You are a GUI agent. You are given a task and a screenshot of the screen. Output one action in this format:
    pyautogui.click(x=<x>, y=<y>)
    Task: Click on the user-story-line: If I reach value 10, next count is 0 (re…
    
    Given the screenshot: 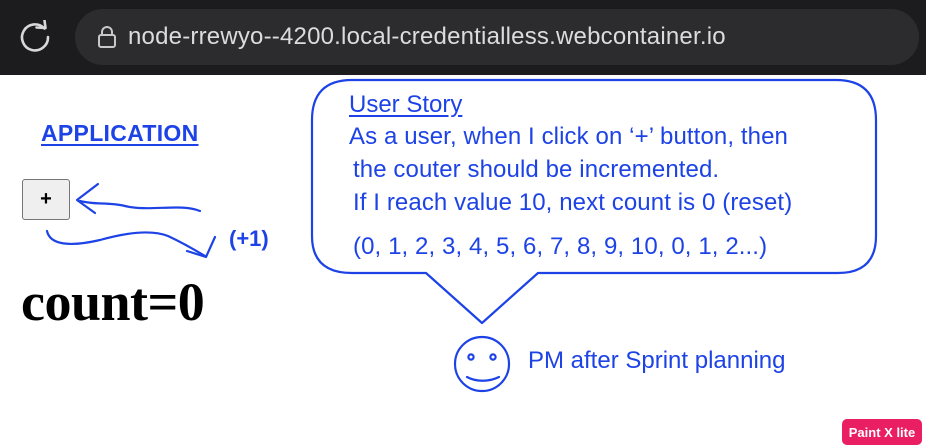 What is the action you would take?
    pyautogui.click(x=573, y=202)
    